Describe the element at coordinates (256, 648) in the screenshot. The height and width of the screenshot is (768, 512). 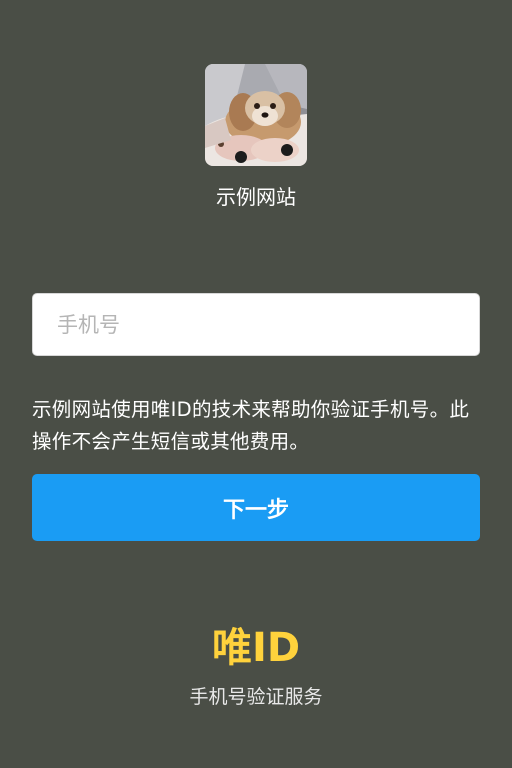
I see `brand-name: 唯ID` at that location.